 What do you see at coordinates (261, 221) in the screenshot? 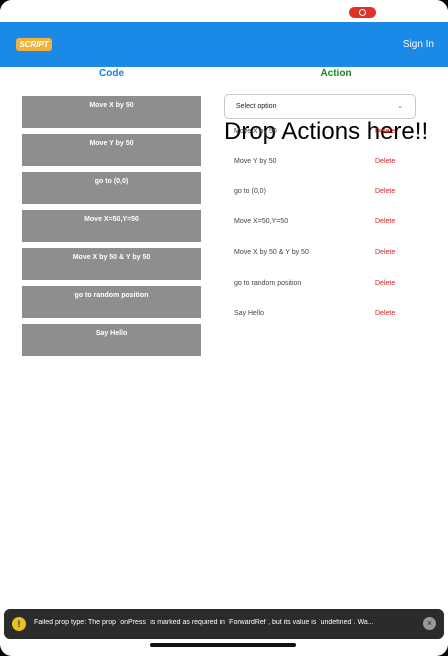
I see `action-item-label: Move X=50,Y=50` at bounding box center [261, 221].